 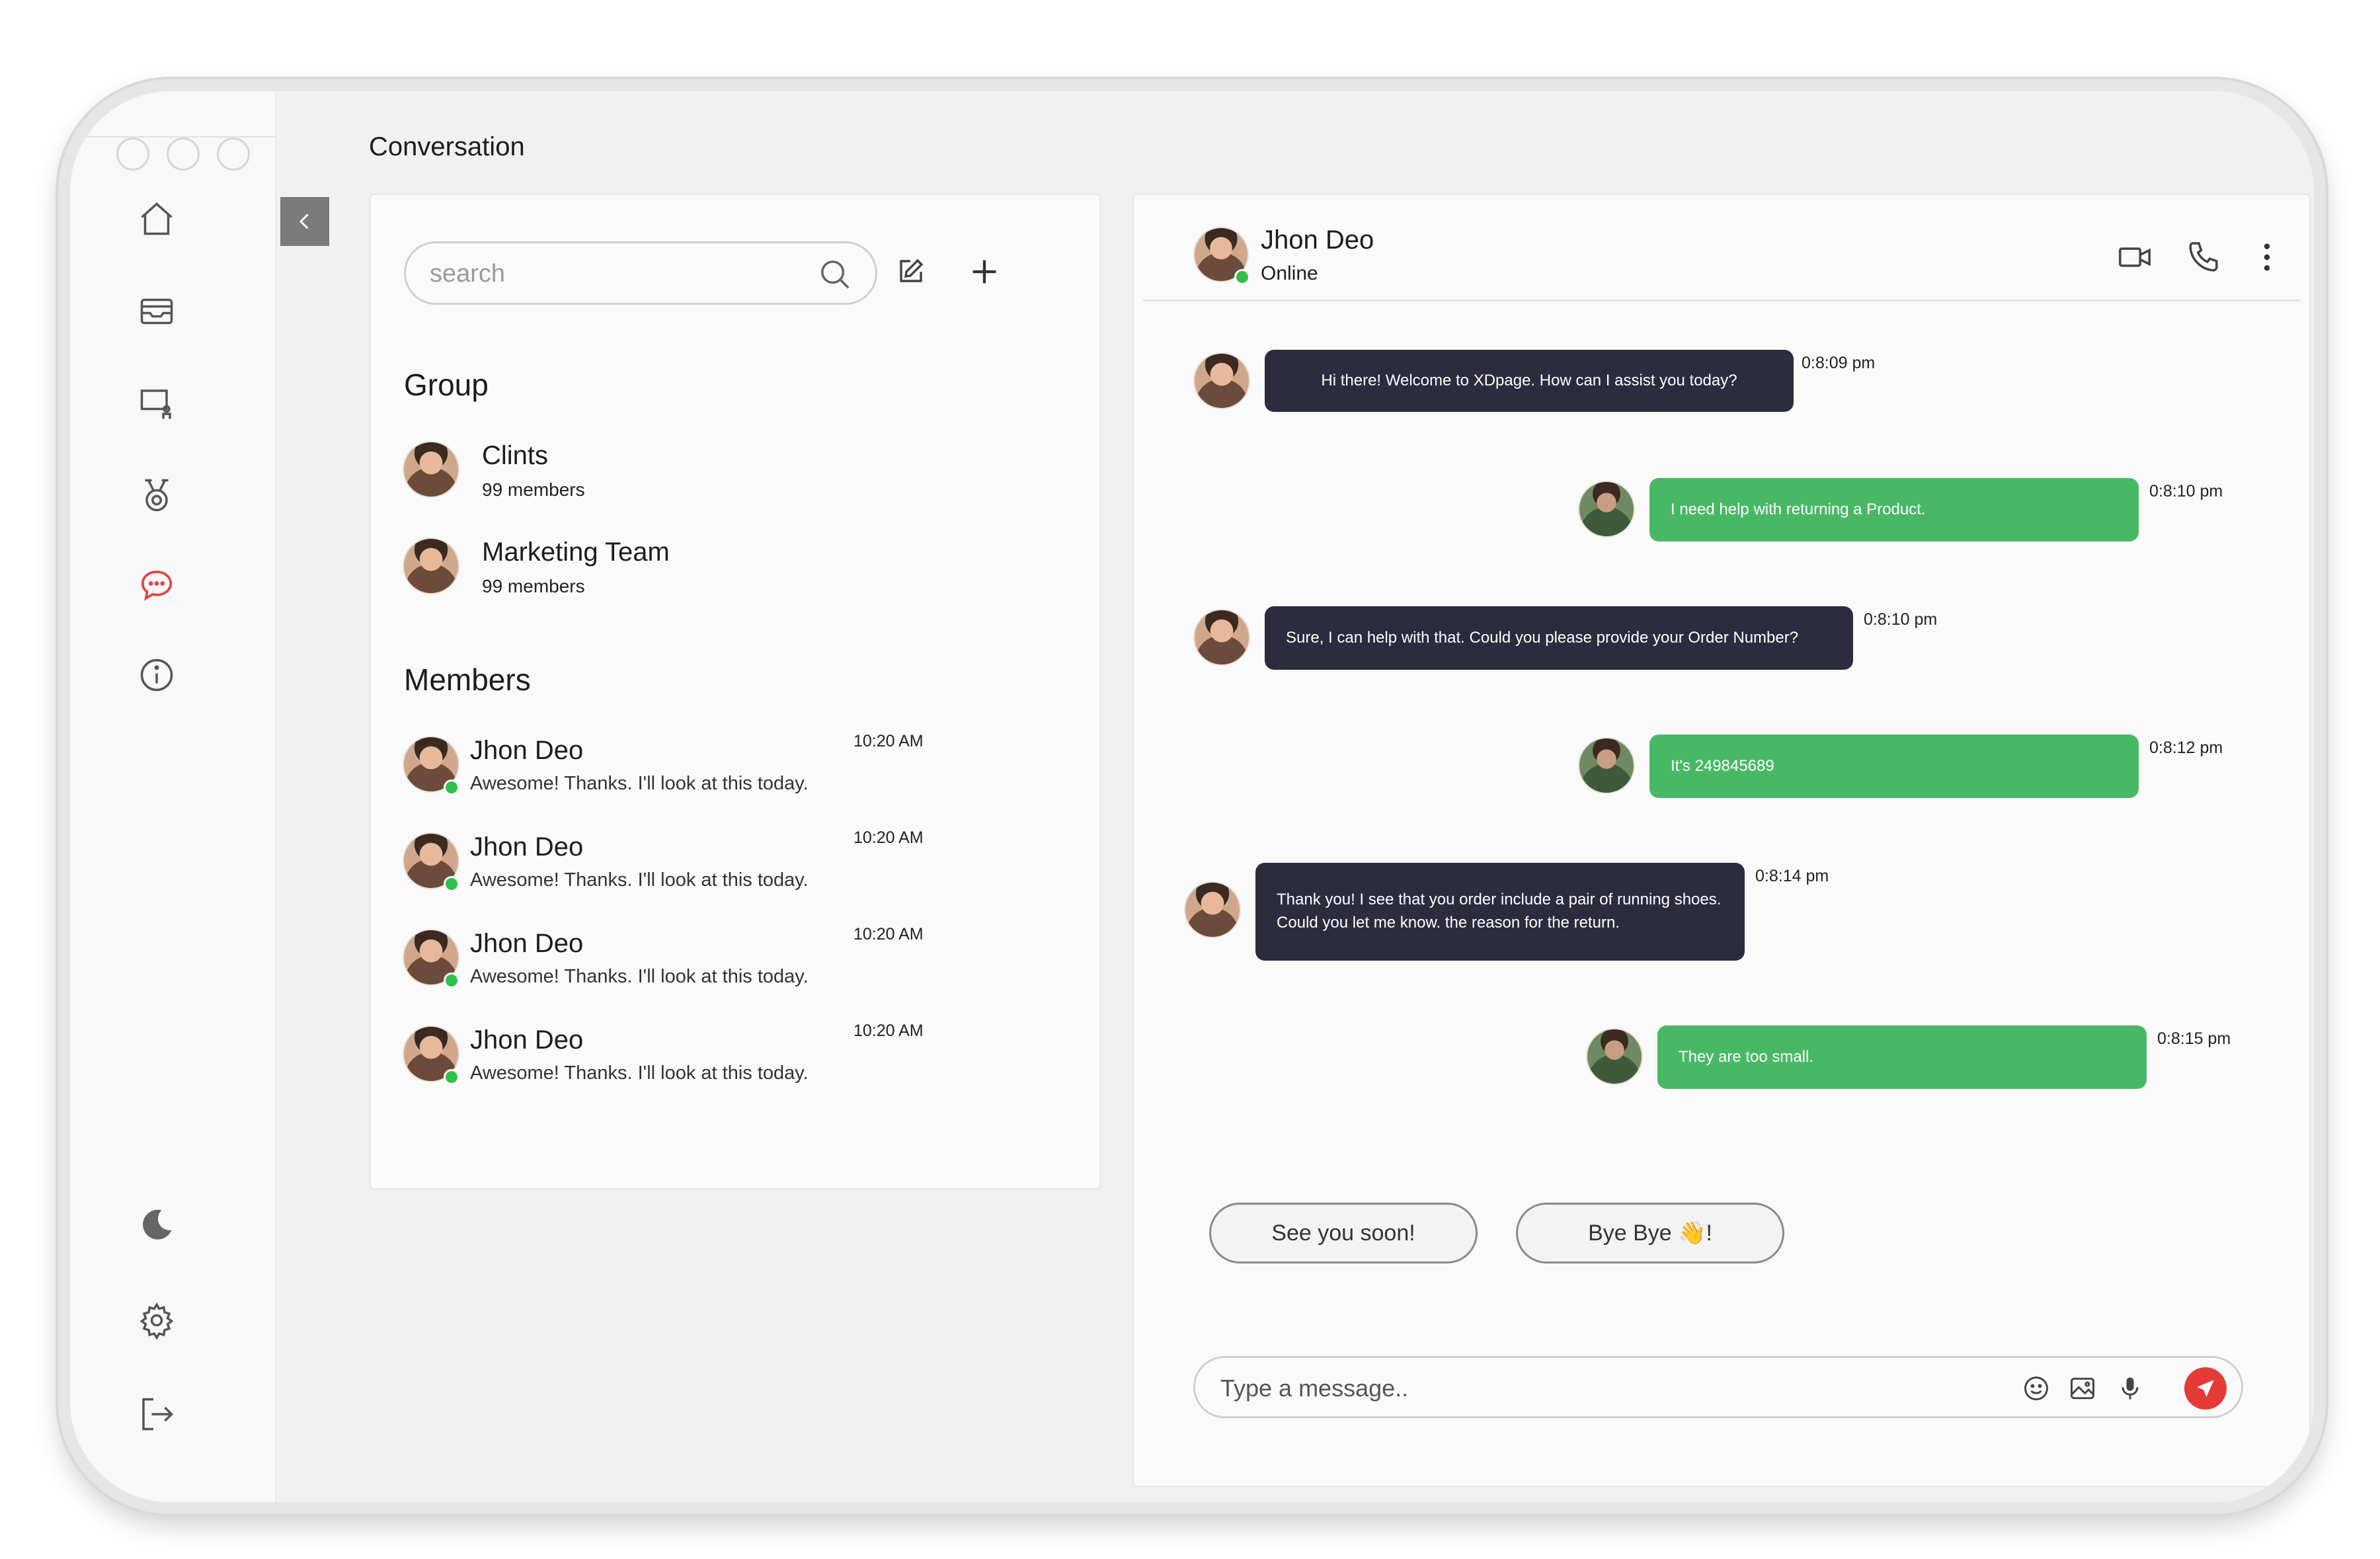 What do you see at coordinates (132, 154) in the screenshot?
I see `window-close-button` at bounding box center [132, 154].